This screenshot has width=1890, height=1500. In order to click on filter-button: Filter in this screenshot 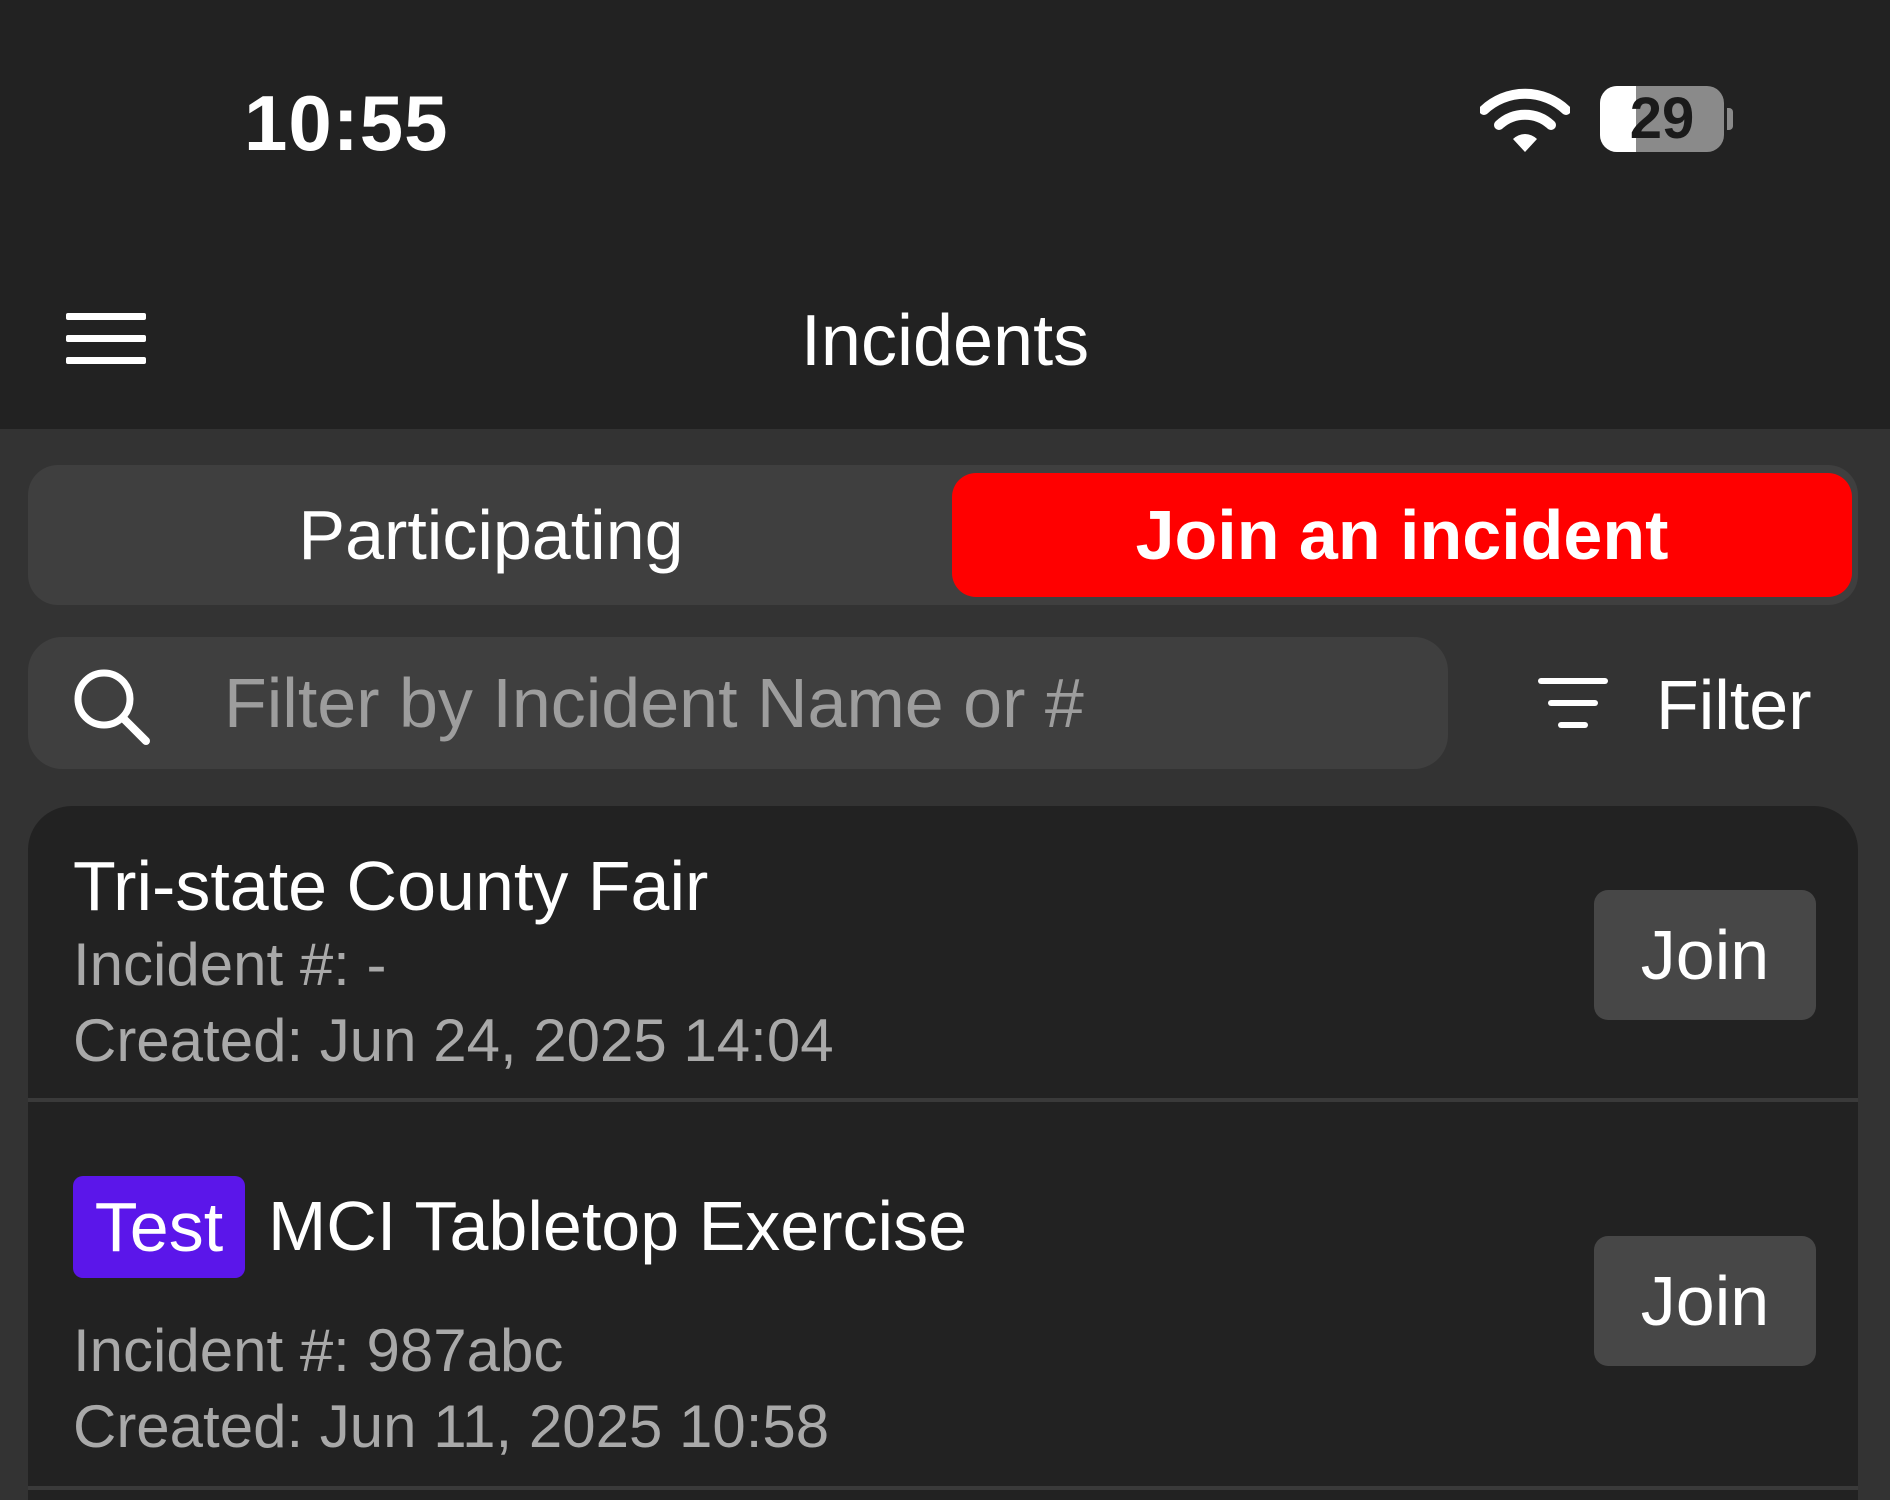, I will do `click(1690, 705)`.